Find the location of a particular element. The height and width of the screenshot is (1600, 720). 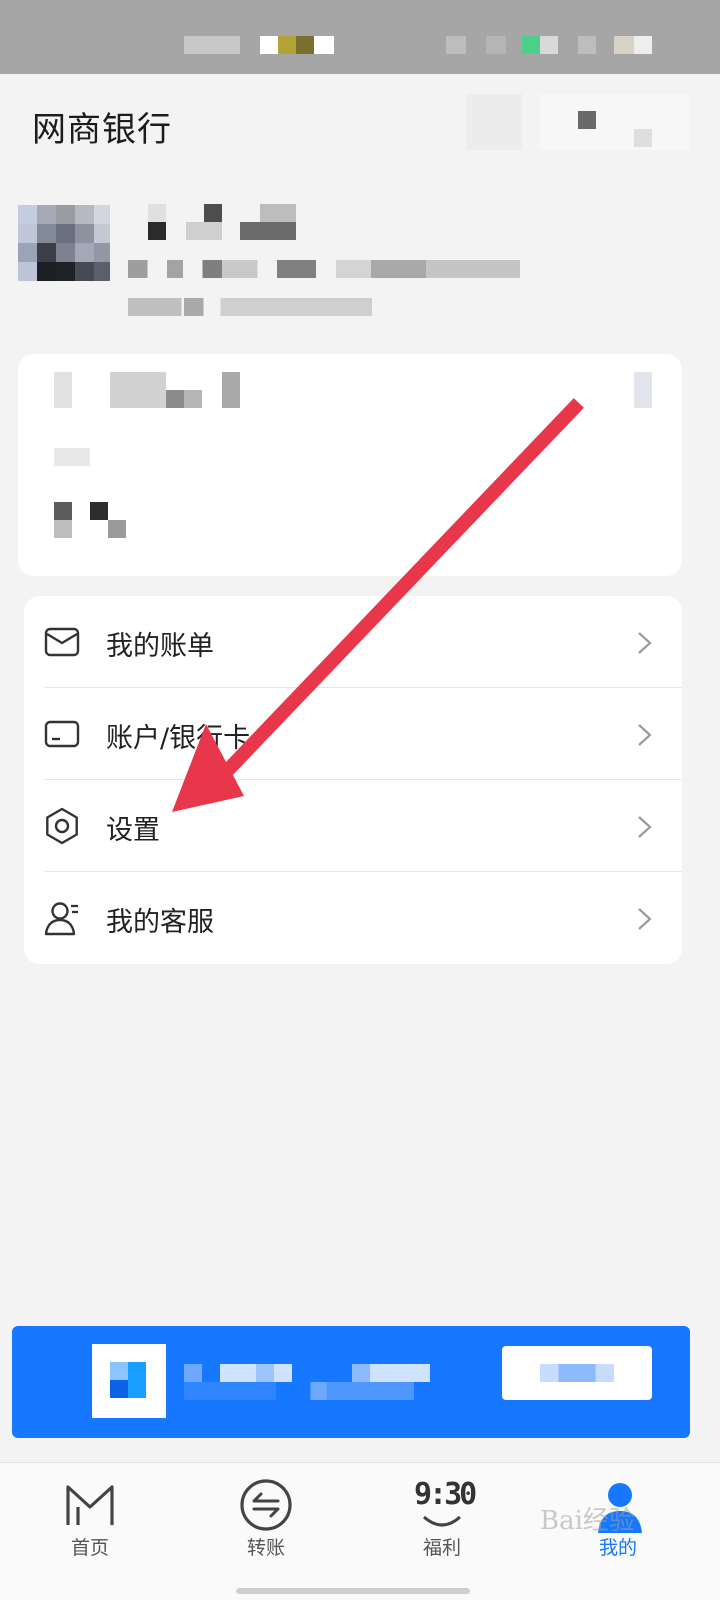

gear-icon is located at coordinates (62, 826).